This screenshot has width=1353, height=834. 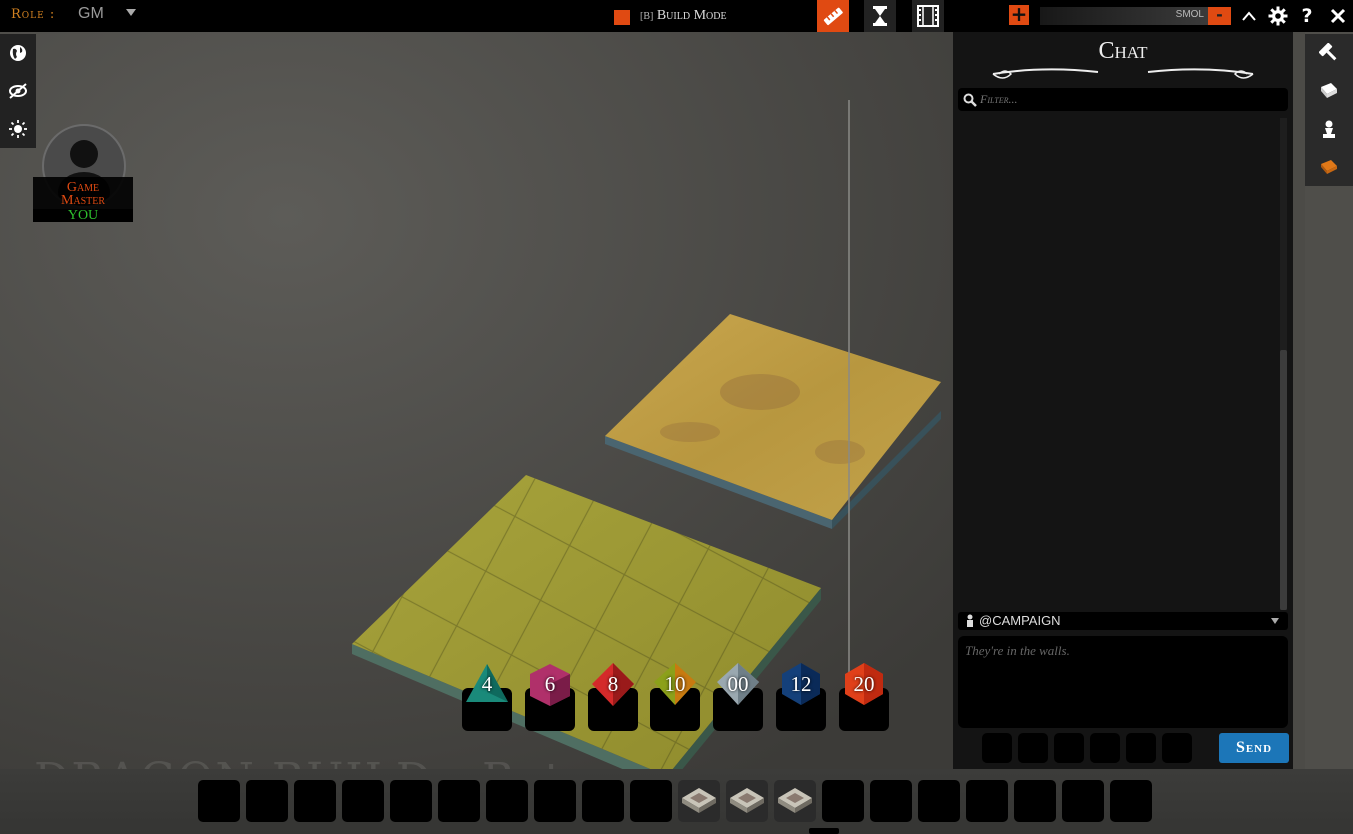 What do you see at coordinates (1219, 16) in the screenshot?
I see `zoom-out-button: -` at bounding box center [1219, 16].